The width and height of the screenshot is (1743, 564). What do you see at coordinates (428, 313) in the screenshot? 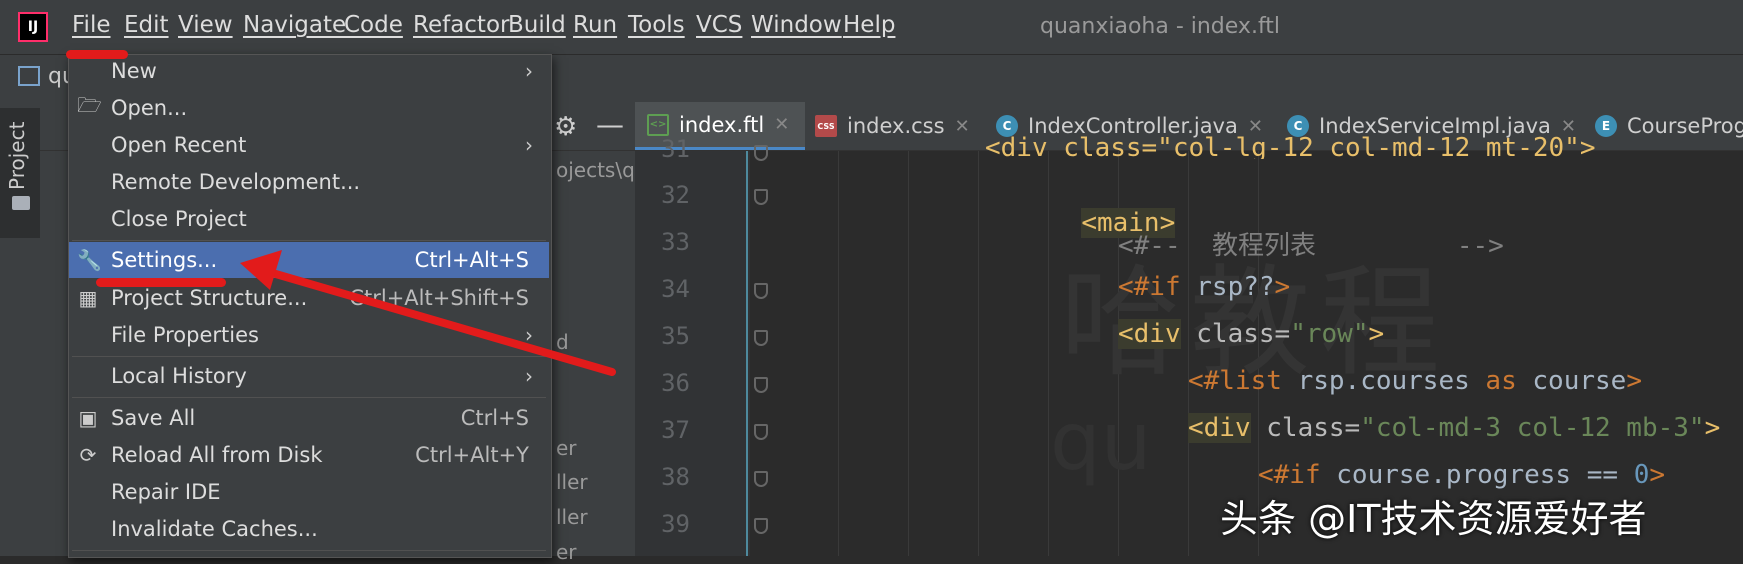
I see `annotation-arrow-icon` at bounding box center [428, 313].